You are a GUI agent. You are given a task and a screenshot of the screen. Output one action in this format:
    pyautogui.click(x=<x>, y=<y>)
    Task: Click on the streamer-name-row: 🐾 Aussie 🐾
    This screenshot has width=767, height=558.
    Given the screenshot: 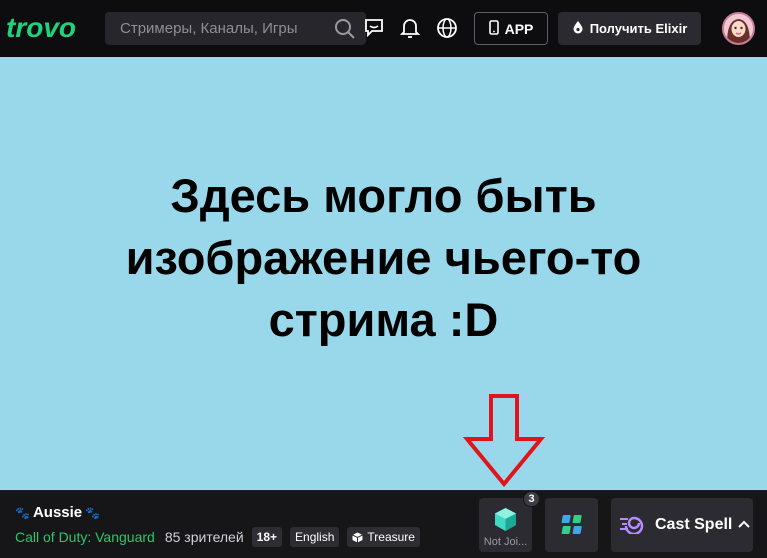 What is the action you would take?
    pyautogui.click(x=57, y=512)
    